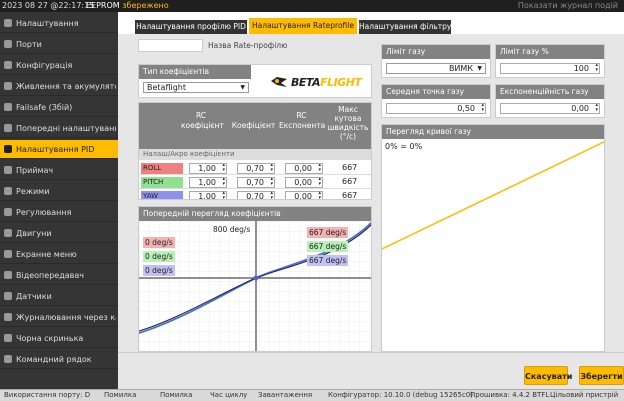 The width and height of the screenshot is (624, 401). Describe the element at coordinates (8, 128) in the screenshot. I see `presets-icon` at that location.